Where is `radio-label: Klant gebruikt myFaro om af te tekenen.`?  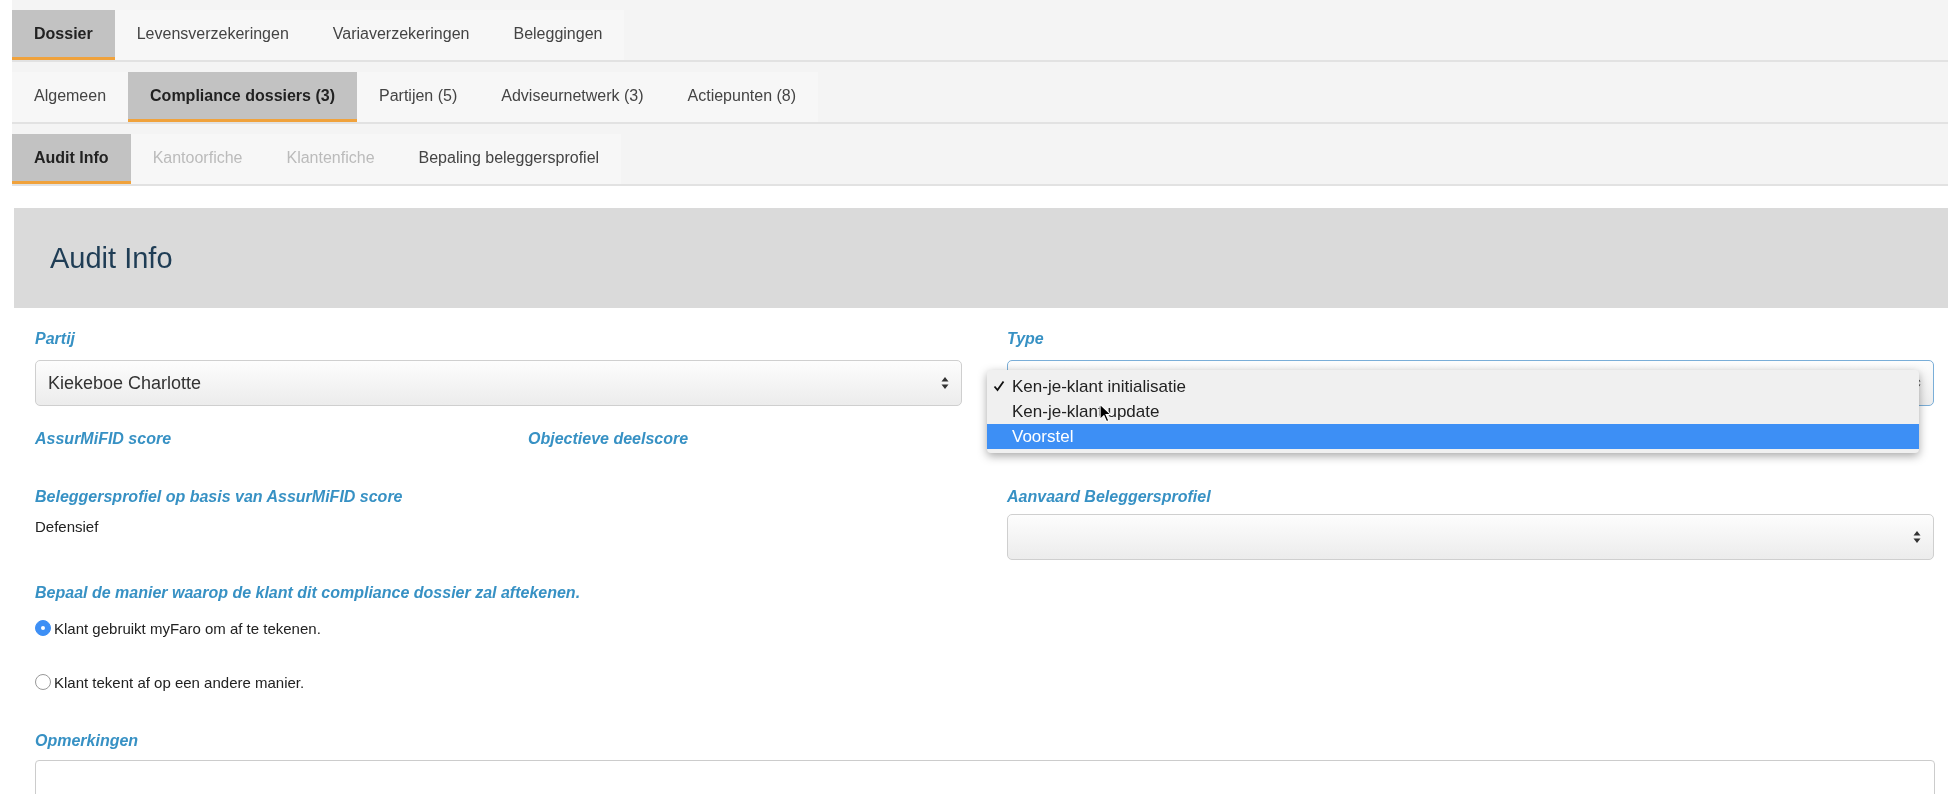
radio-label: Klant gebruikt myFaro om af te tekenen. is located at coordinates (187, 628).